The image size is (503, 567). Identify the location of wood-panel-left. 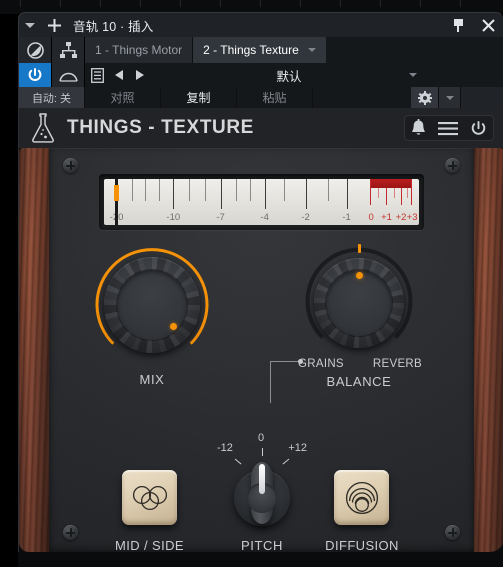
(34, 350).